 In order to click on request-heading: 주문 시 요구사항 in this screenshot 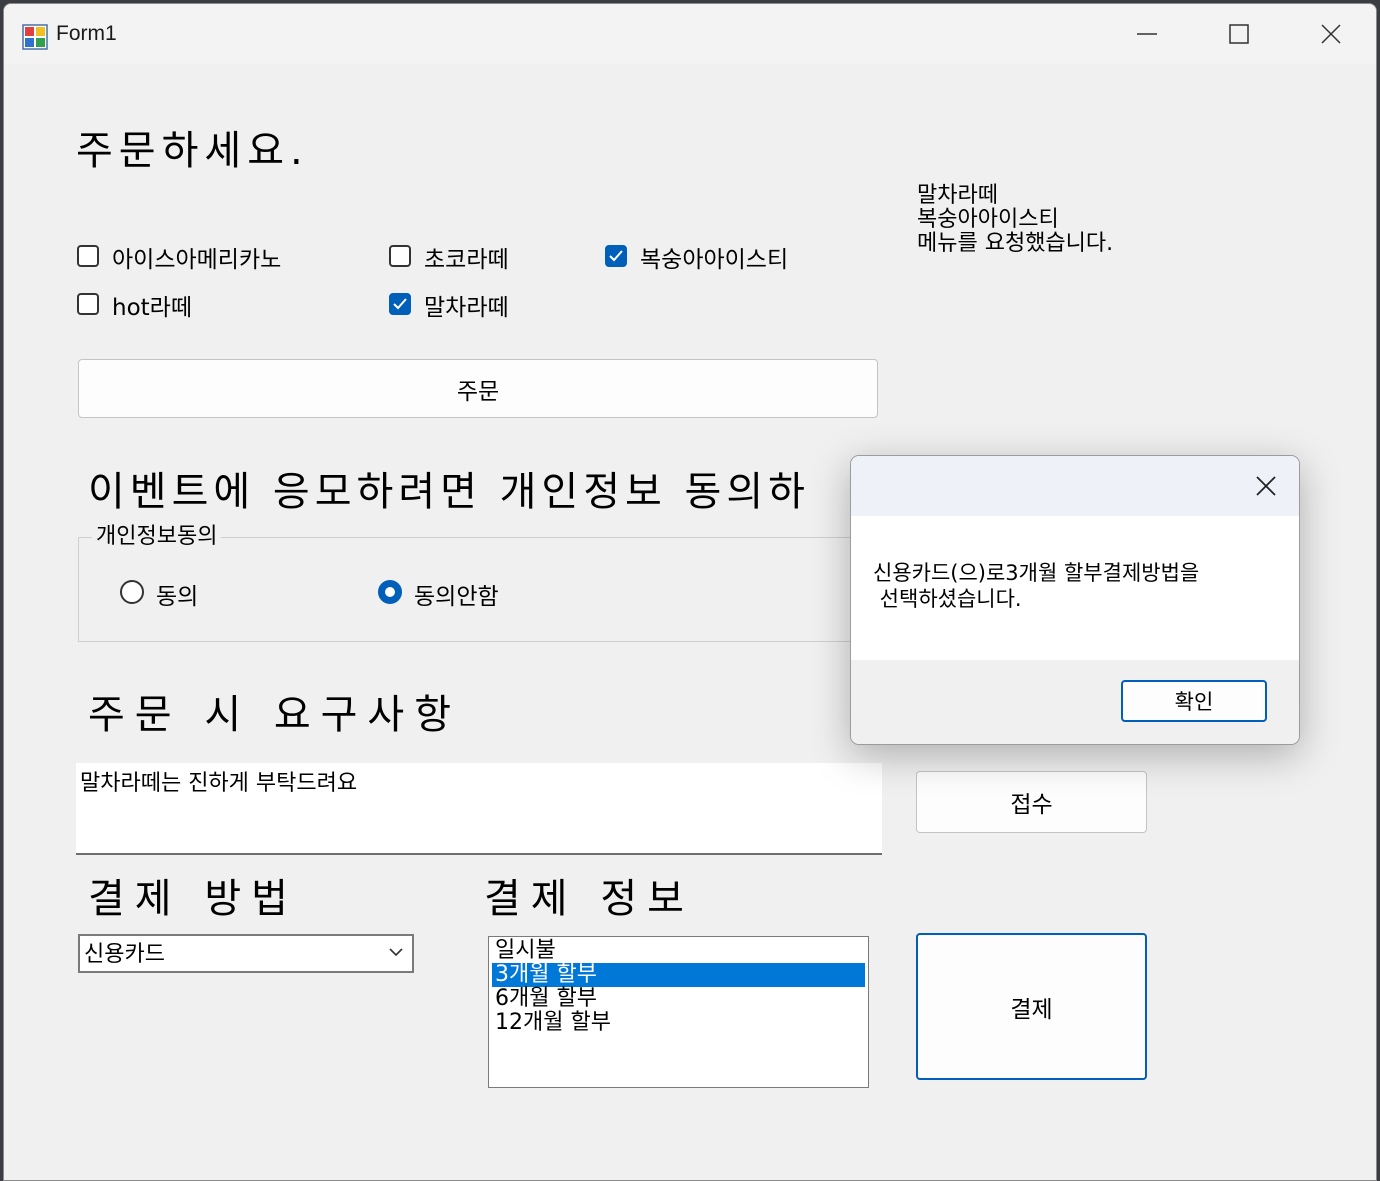, I will do `click(275, 715)`.